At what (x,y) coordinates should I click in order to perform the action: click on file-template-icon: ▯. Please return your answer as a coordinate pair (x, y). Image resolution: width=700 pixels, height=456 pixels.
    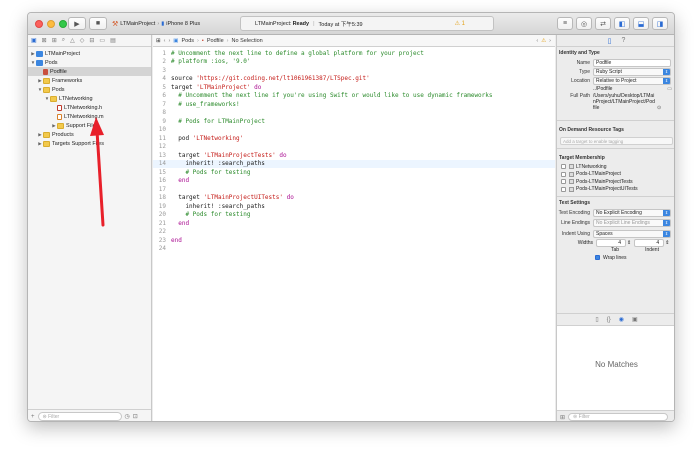
    Looking at the image, I should click on (596, 319).